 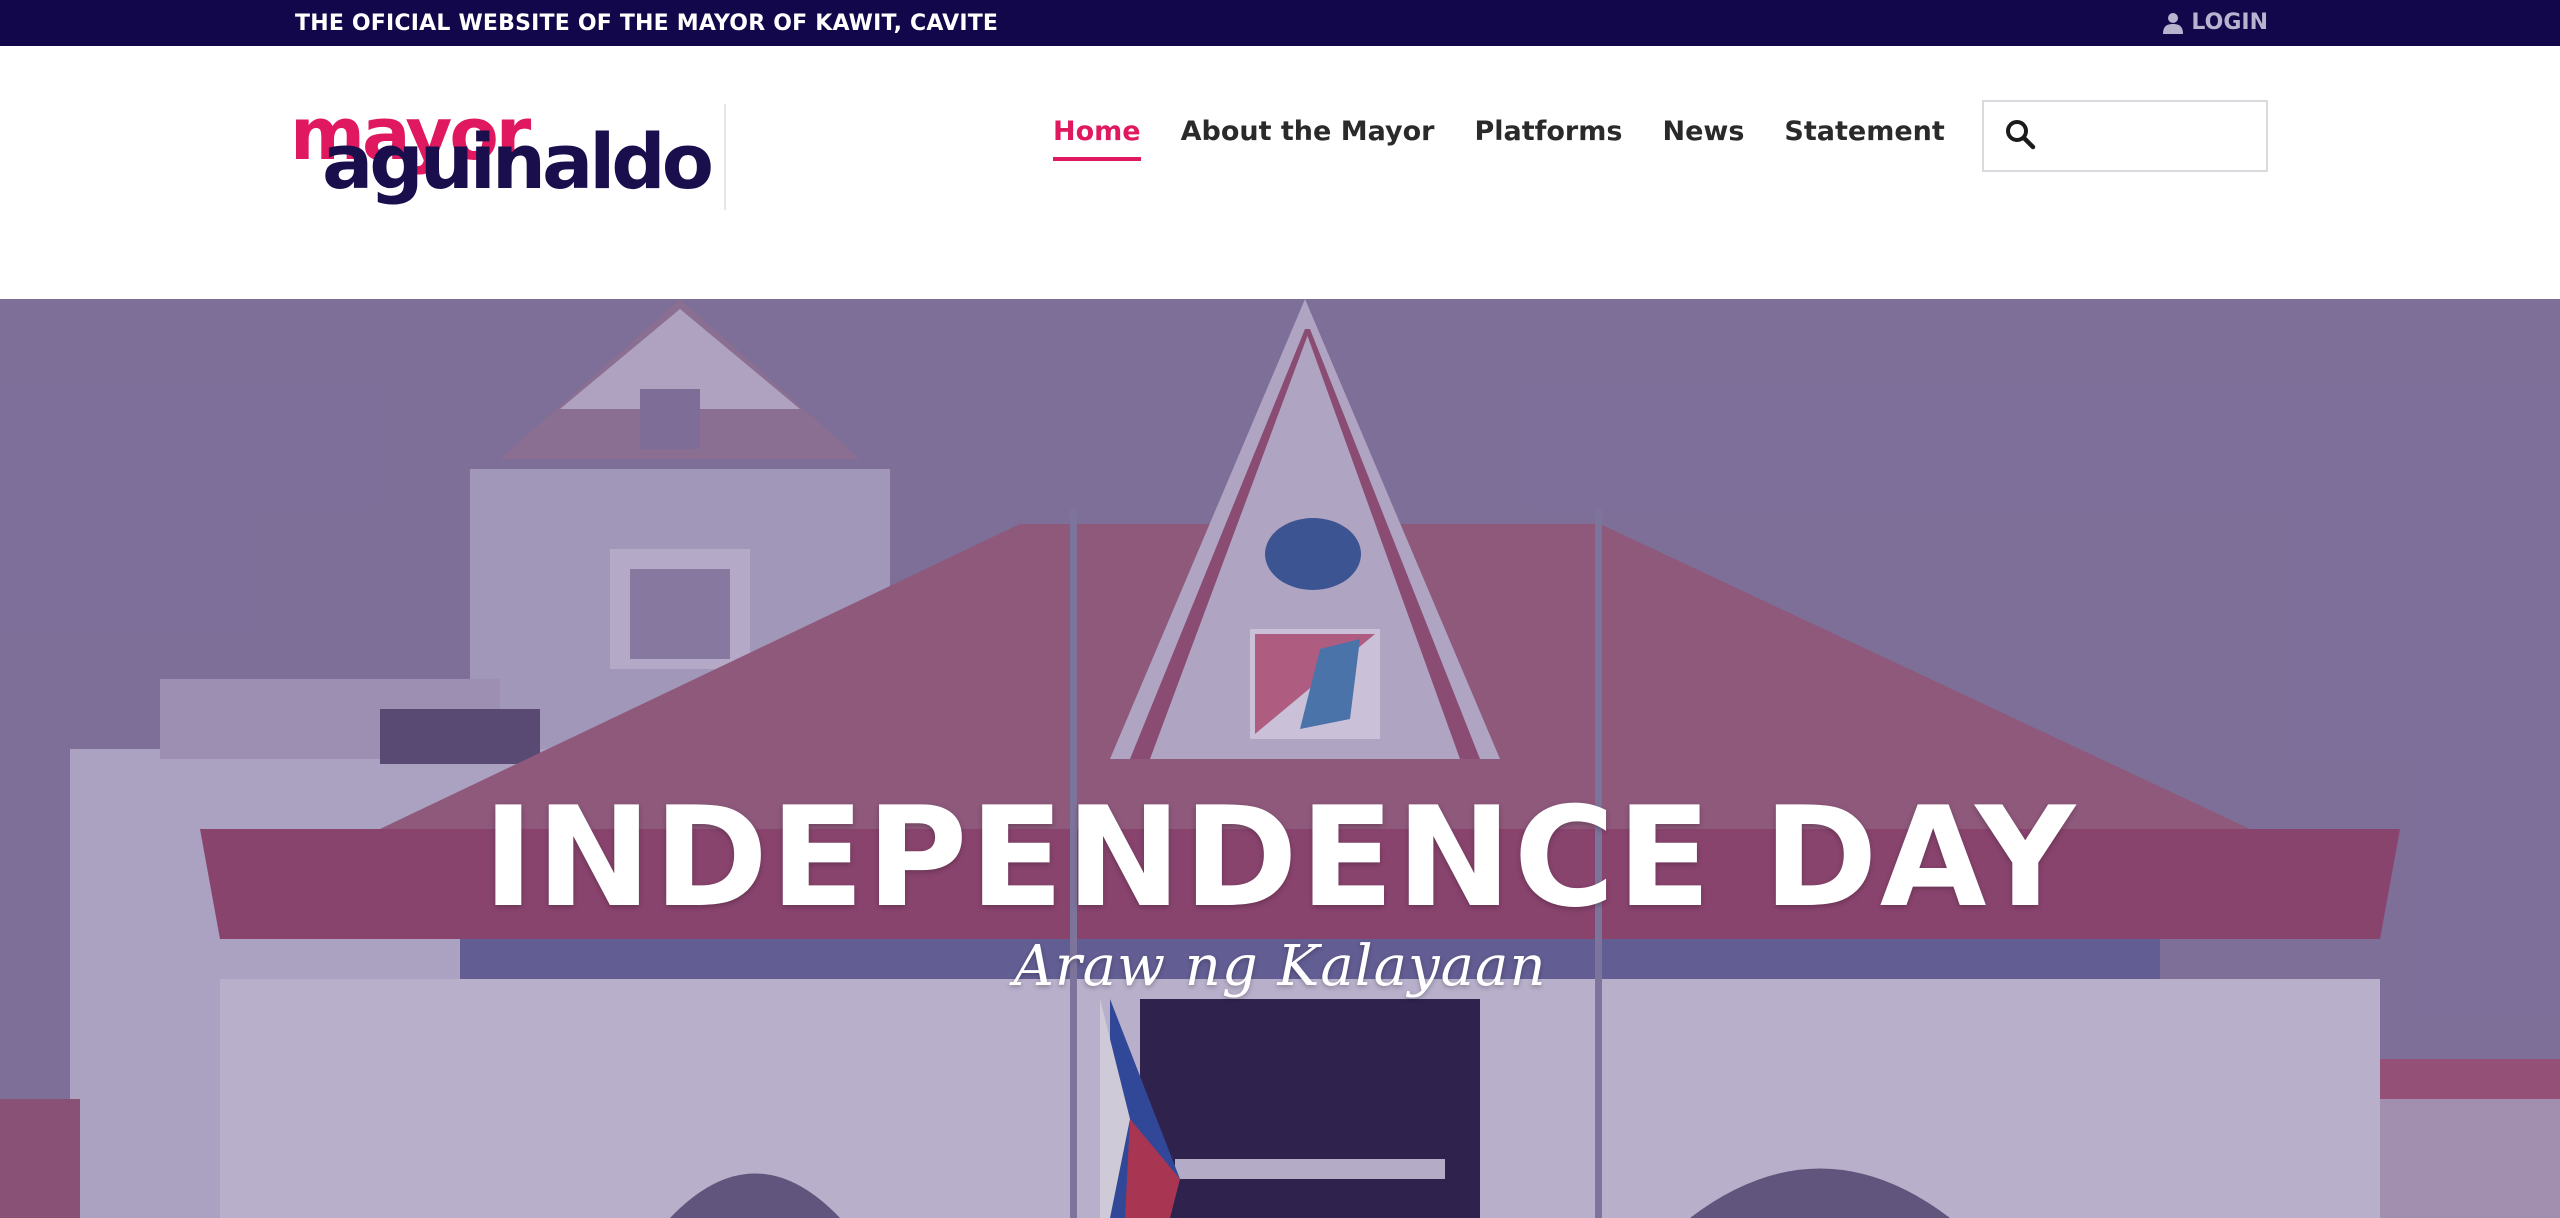 What do you see at coordinates (1308, 138) in the screenshot?
I see `nav-item-about-the-mayor: About the Mayor` at bounding box center [1308, 138].